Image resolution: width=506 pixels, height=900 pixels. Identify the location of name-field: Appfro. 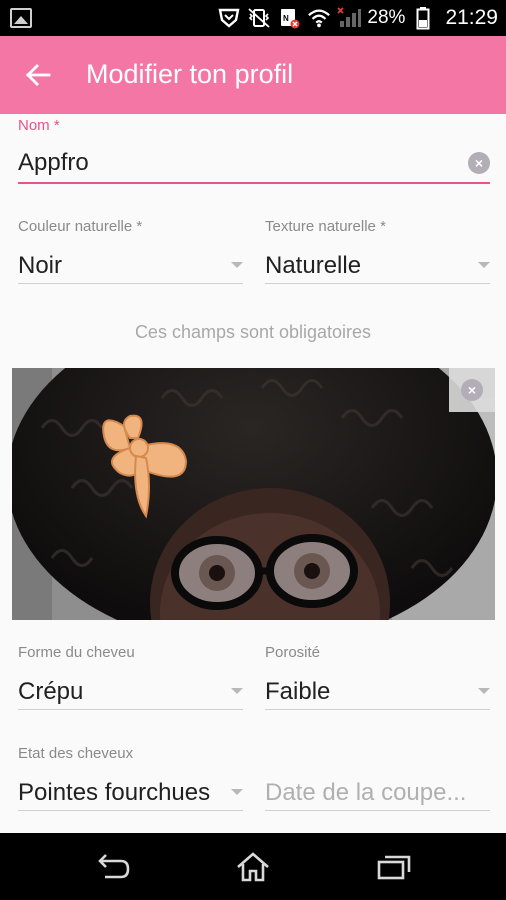
(53, 163).